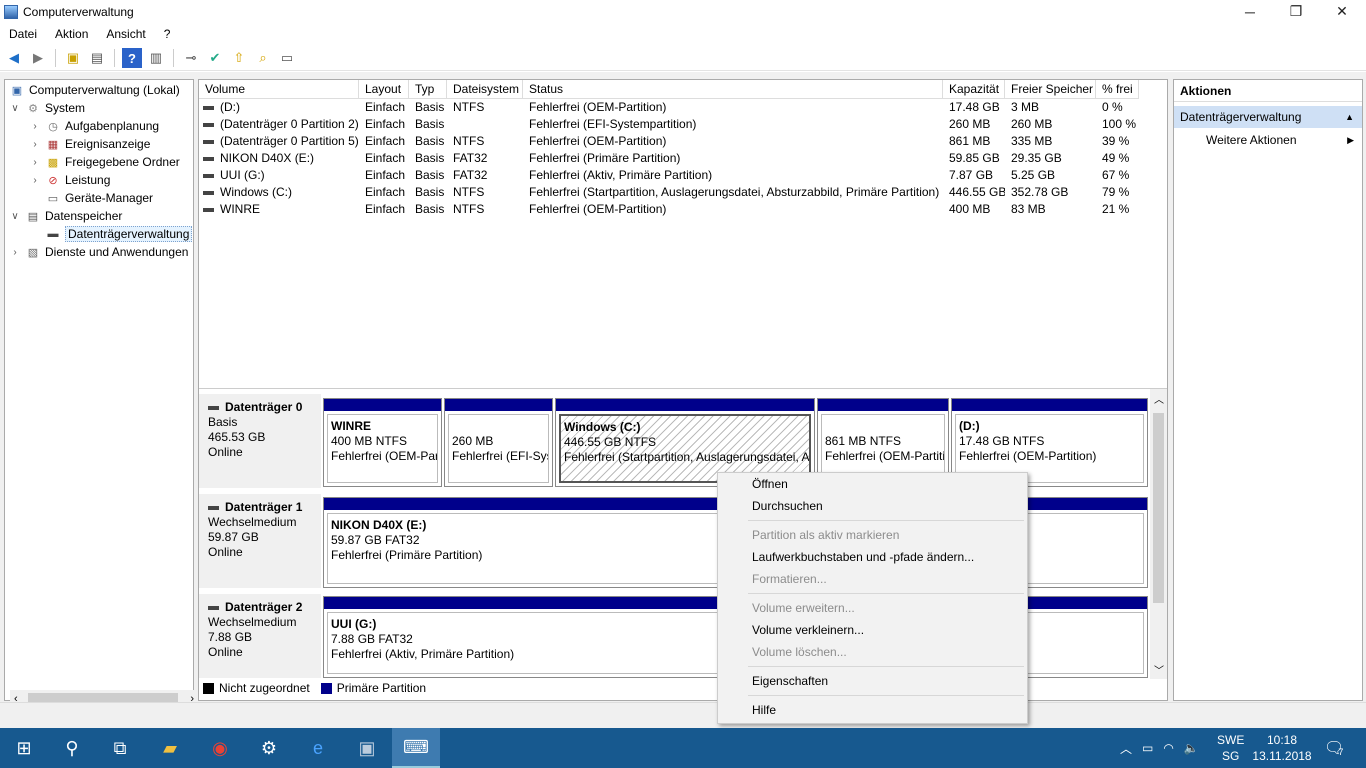  What do you see at coordinates (598, 141) in the screenshot?
I see `table-cell: Fehlerfrei (OEM-Partition)` at bounding box center [598, 141].